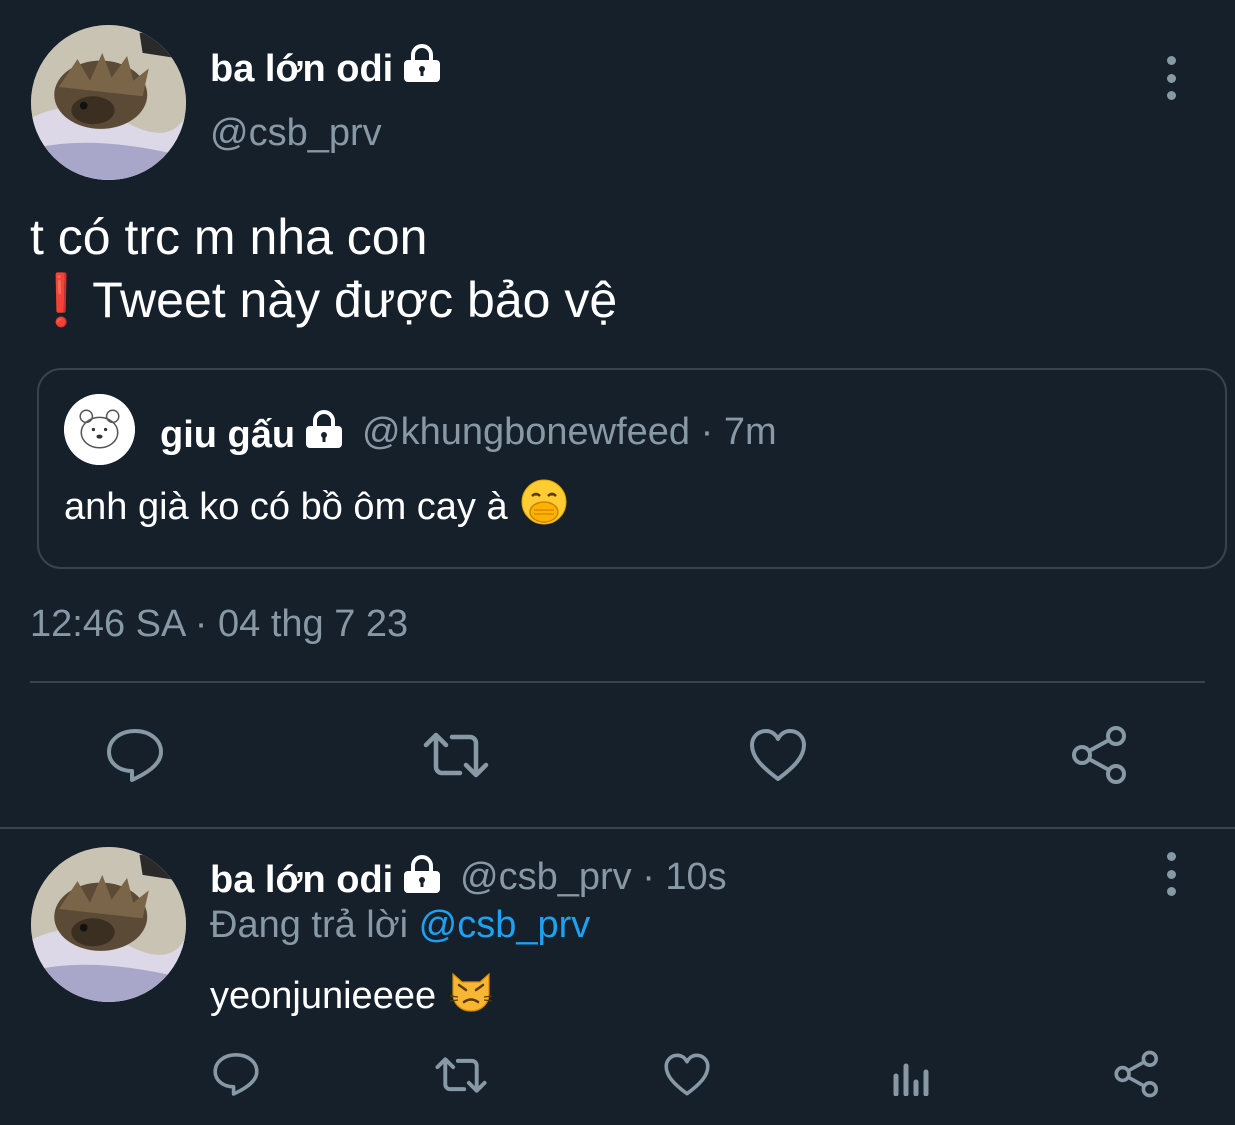 This screenshot has height=1125, width=1235. What do you see at coordinates (302, 879) in the screenshot?
I see `reply-display-name-text: ba lớn odi` at bounding box center [302, 879].